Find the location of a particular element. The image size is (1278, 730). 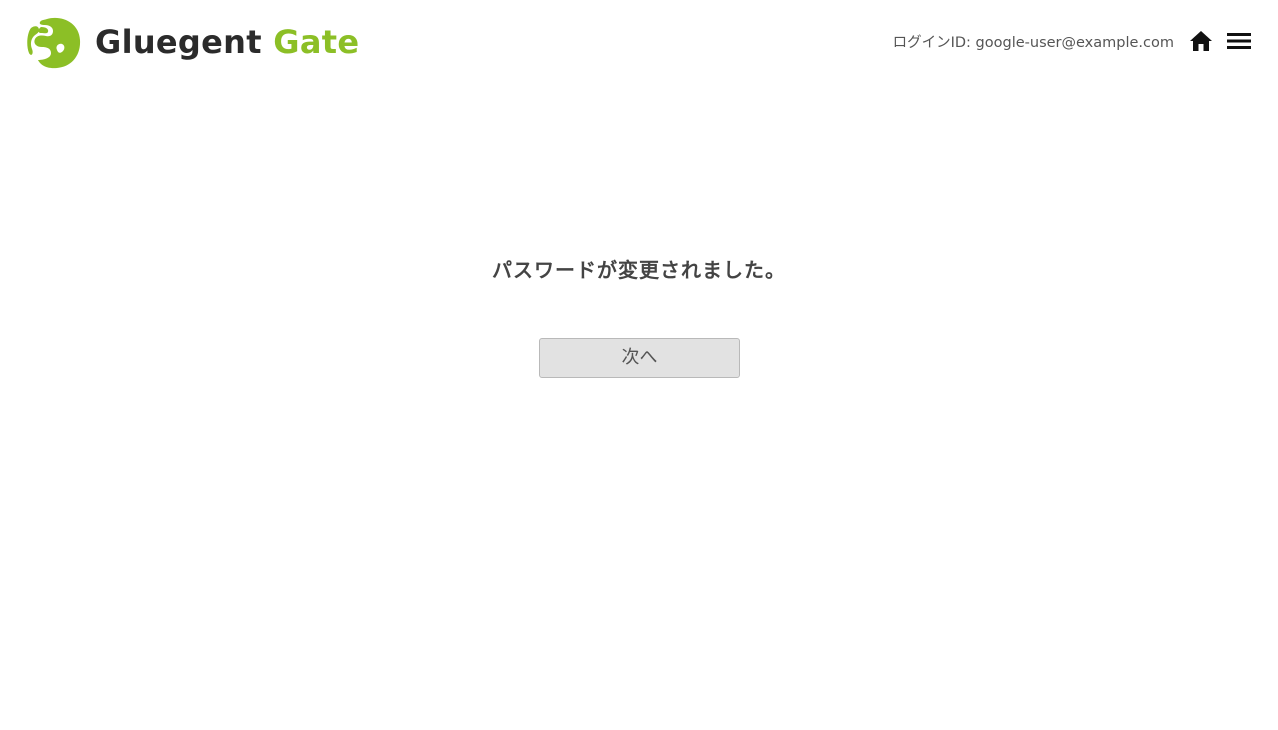

login-id-label: ログインID: google-user@example.com is located at coordinates (1033, 42).